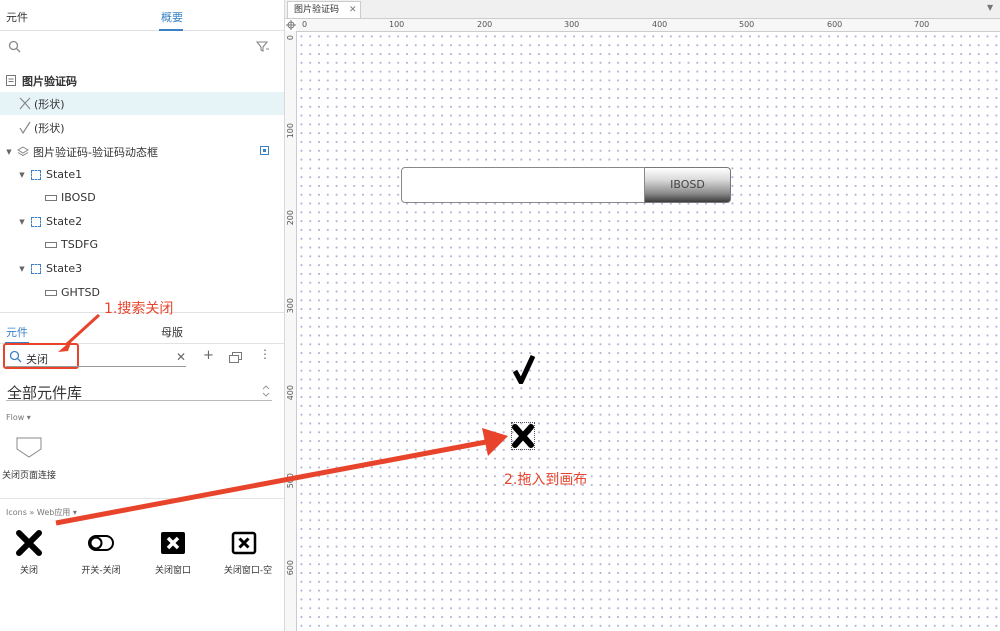 This screenshot has width=1000, height=631. Describe the element at coordinates (236, 357) in the screenshot. I see `copy-icon` at that location.